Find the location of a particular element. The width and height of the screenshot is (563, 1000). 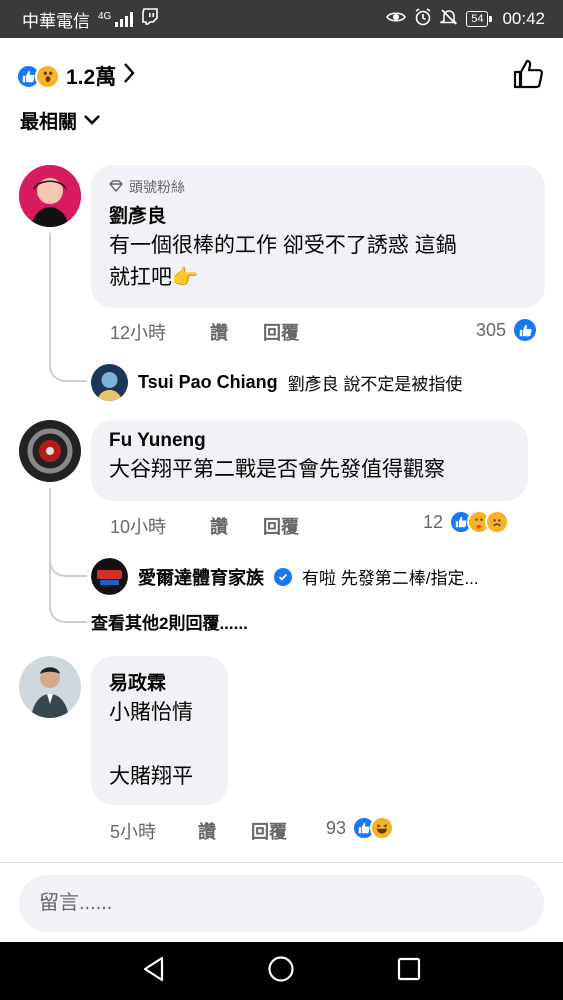

wow-icon is located at coordinates (47, 76).